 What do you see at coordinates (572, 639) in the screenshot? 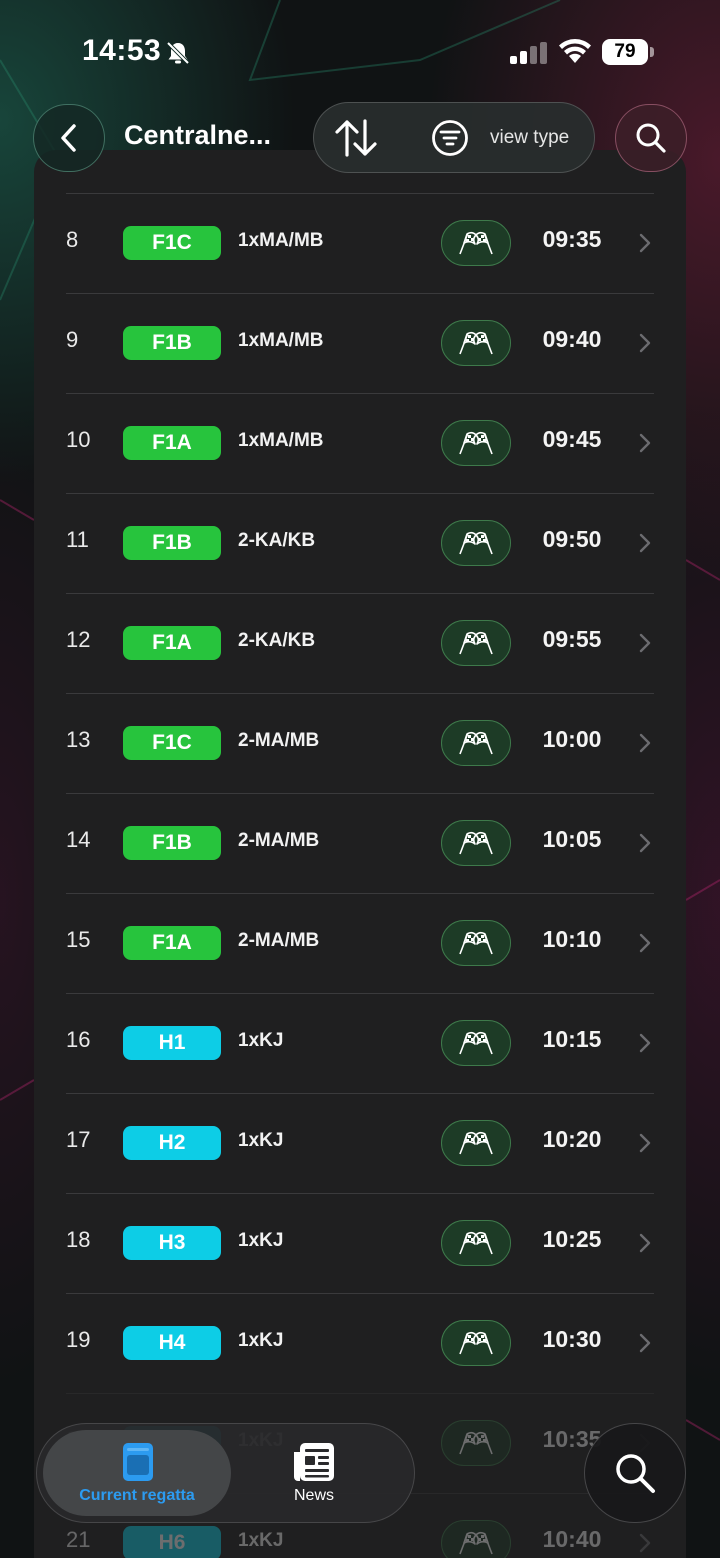
I see `race-time: 09:55` at bounding box center [572, 639].